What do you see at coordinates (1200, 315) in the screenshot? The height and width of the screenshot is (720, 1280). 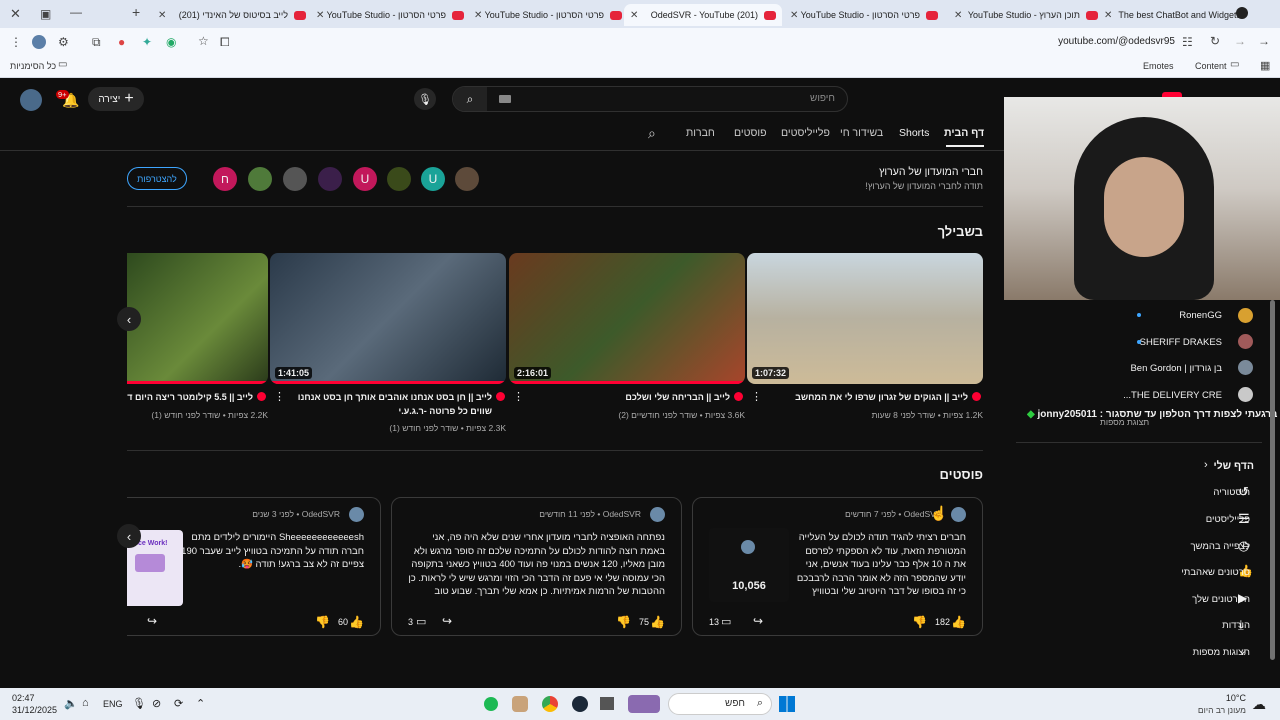 I see `channel-name: RonenGG` at bounding box center [1200, 315].